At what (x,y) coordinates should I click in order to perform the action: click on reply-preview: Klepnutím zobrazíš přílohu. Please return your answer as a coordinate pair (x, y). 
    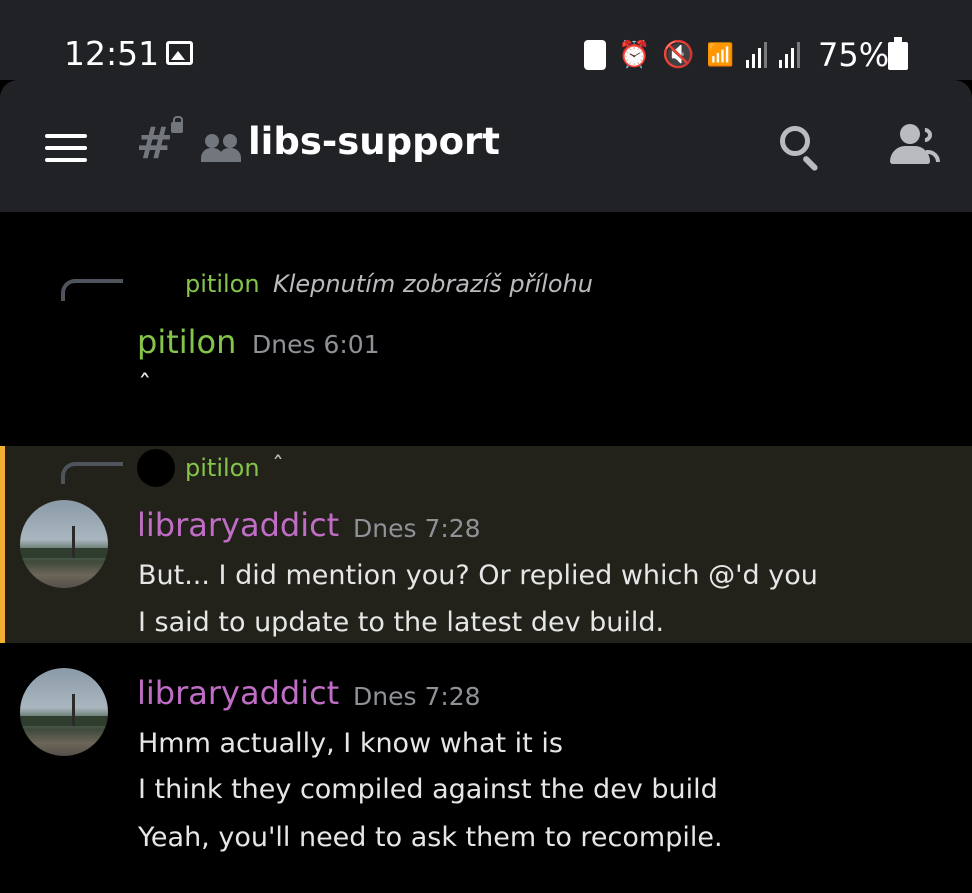
    Looking at the image, I should click on (433, 284).